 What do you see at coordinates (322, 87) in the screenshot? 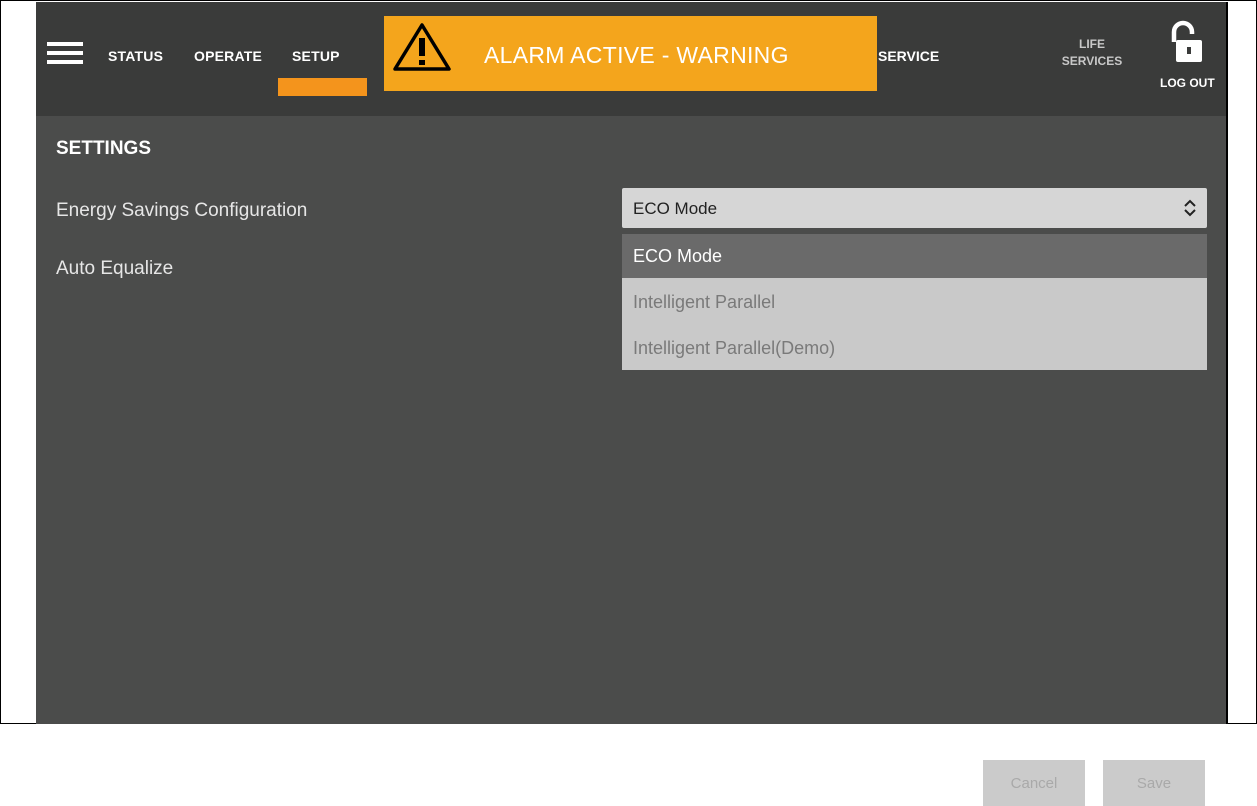
I see `active-tab-indicator` at bounding box center [322, 87].